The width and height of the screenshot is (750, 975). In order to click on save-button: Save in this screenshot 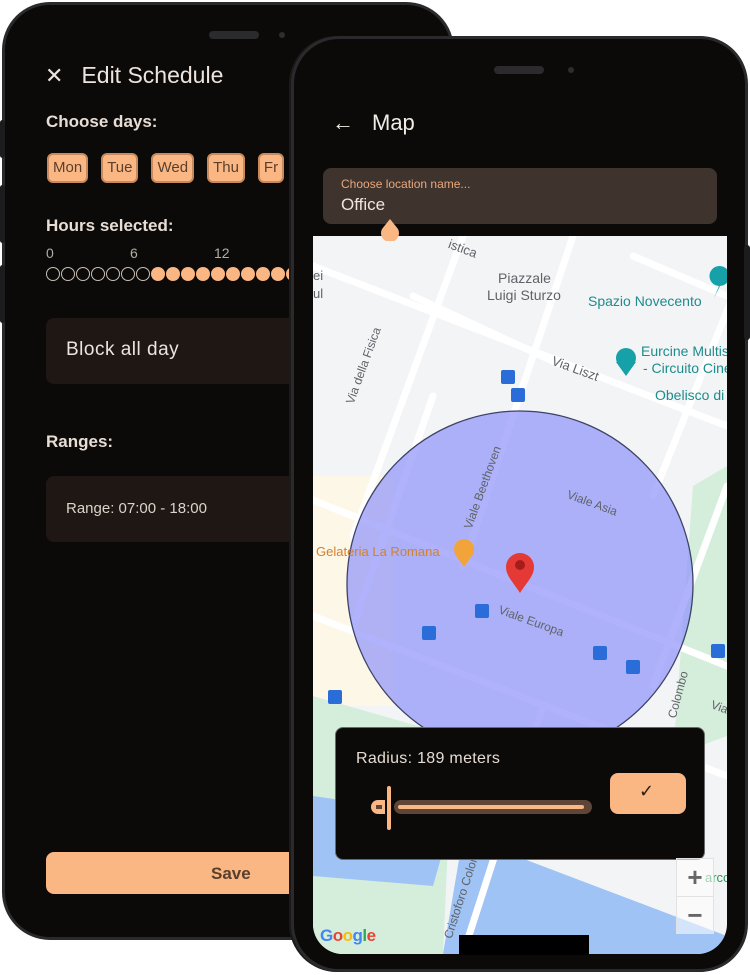, I will do `click(171, 873)`.